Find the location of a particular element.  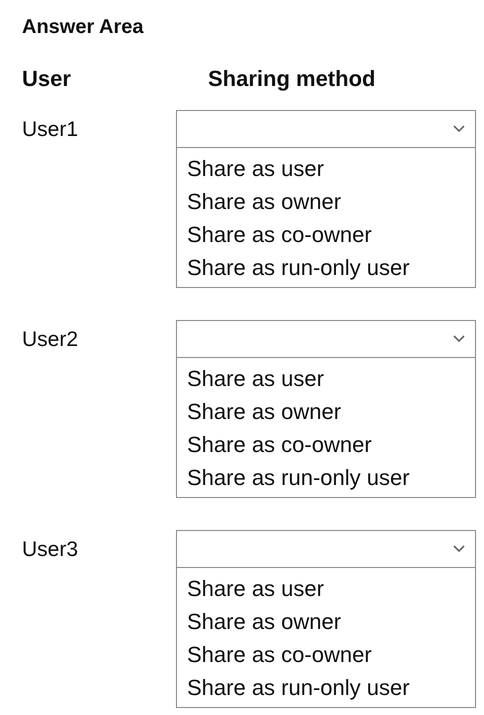

column-header: User is located at coordinates (47, 79).